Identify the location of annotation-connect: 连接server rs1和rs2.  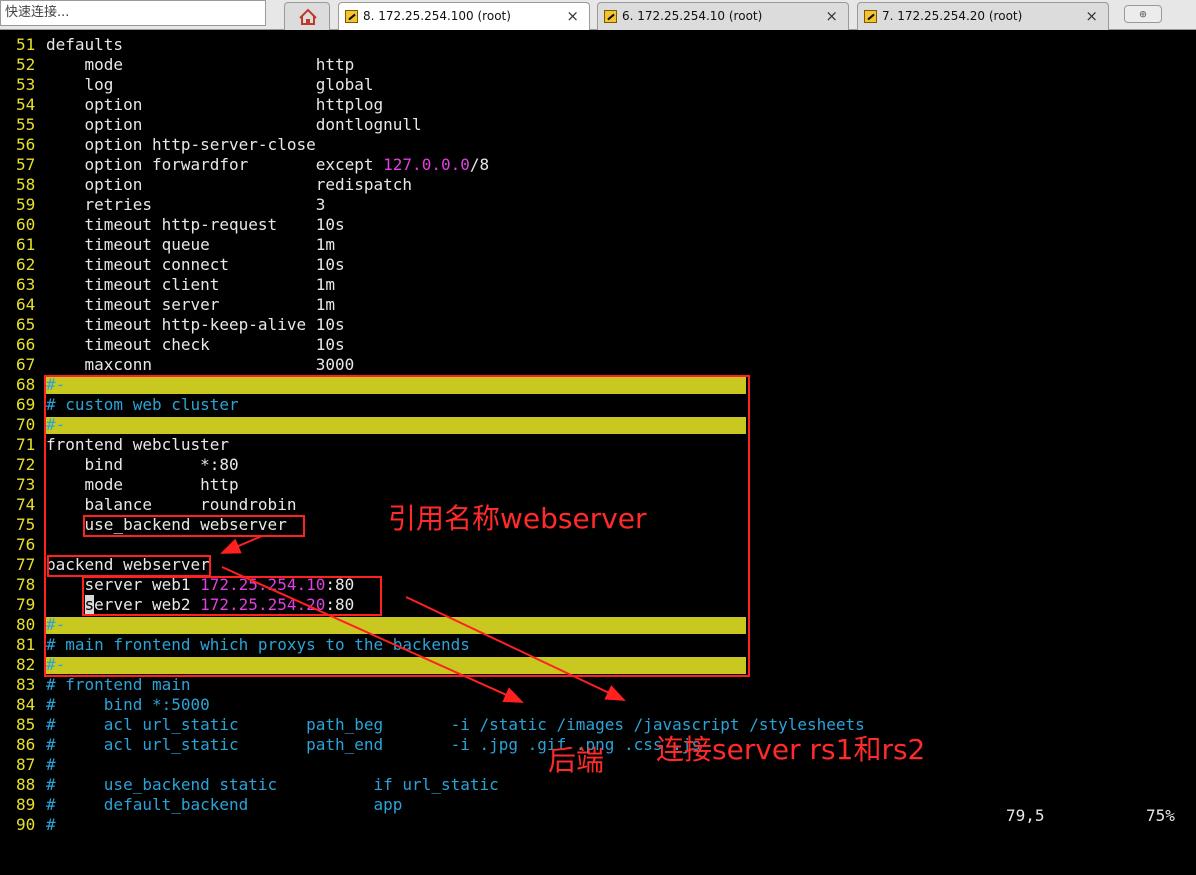
(791, 749).